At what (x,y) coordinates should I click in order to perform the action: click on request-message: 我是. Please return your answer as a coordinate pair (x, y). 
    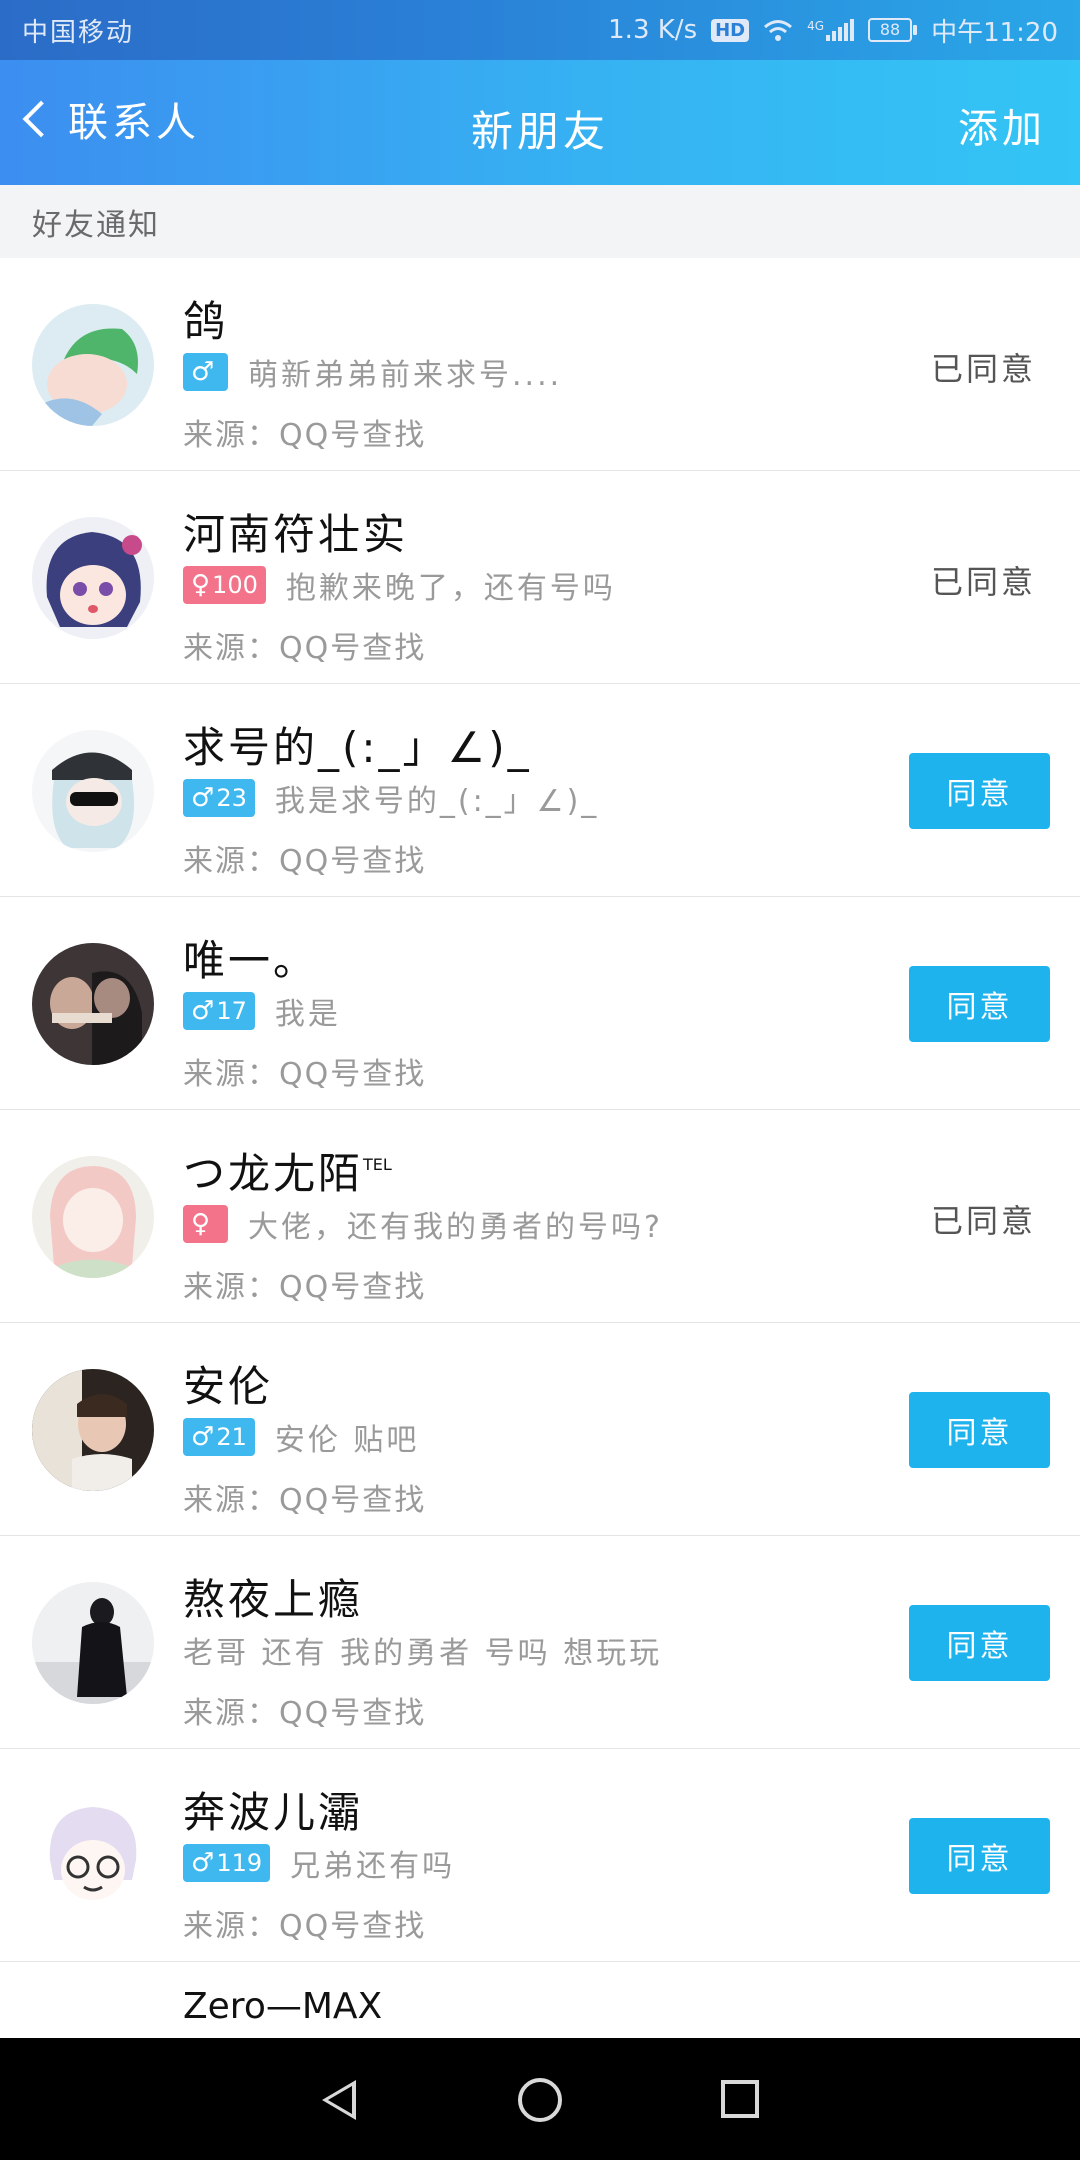
    Looking at the image, I should click on (307, 1014).